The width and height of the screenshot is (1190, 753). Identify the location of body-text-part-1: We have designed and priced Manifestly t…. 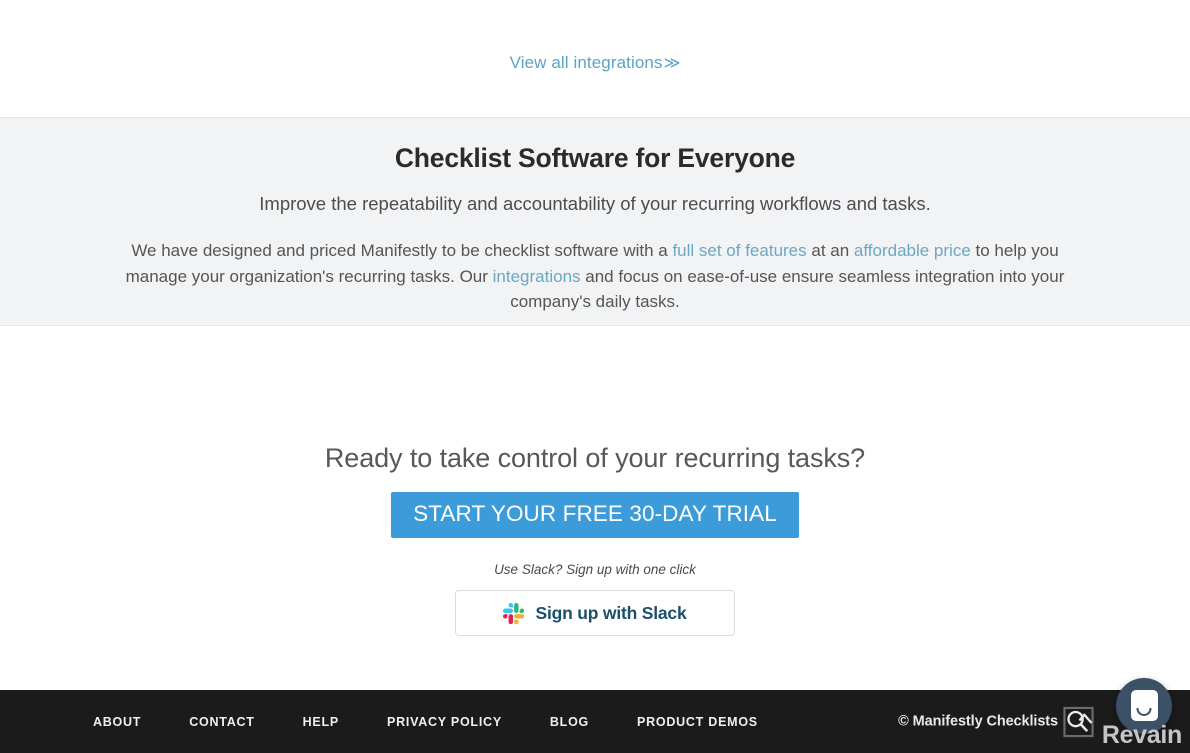
(402, 250).